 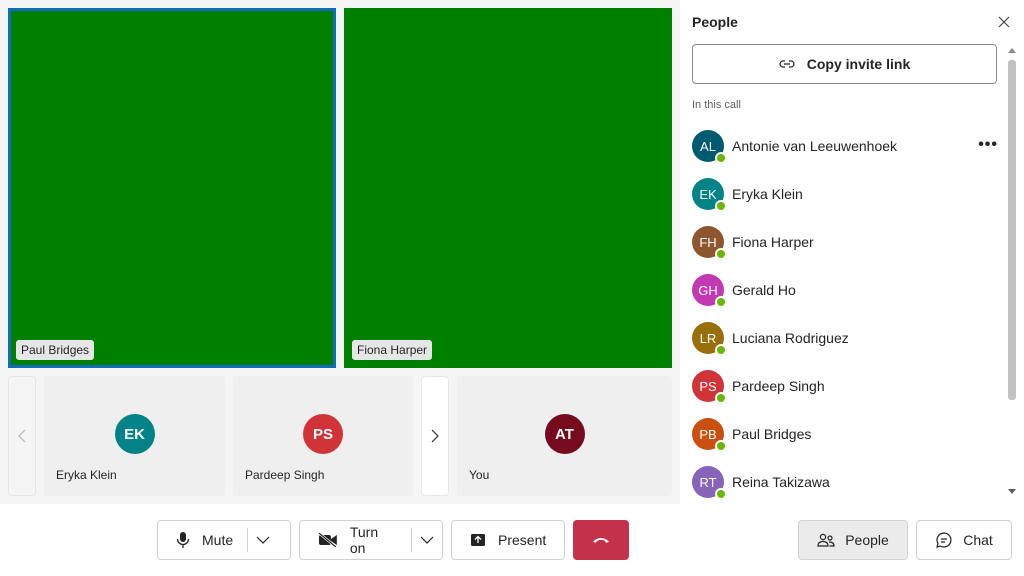 I want to click on thumbnail-eryka-klein: EK Eryka Klein, so click(x=134, y=436).